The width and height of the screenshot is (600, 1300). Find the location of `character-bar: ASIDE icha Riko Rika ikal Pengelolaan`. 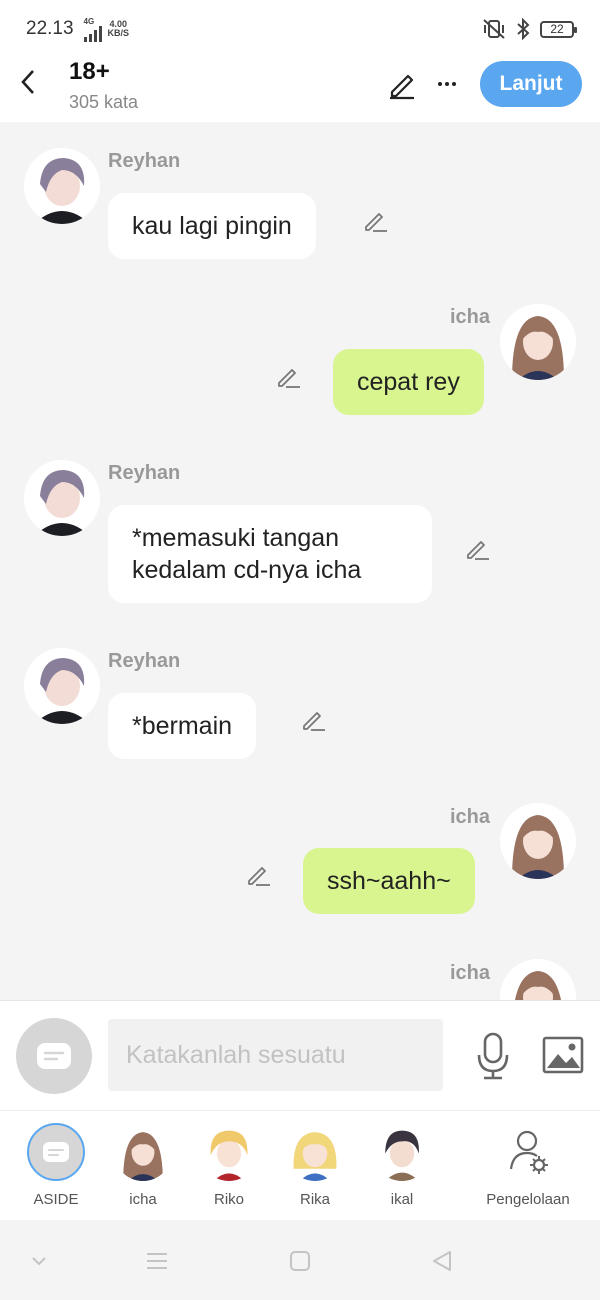

character-bar: ASIDE icha Riko Rika ikal Pengelolaan is located at coordinates (300, 1165).